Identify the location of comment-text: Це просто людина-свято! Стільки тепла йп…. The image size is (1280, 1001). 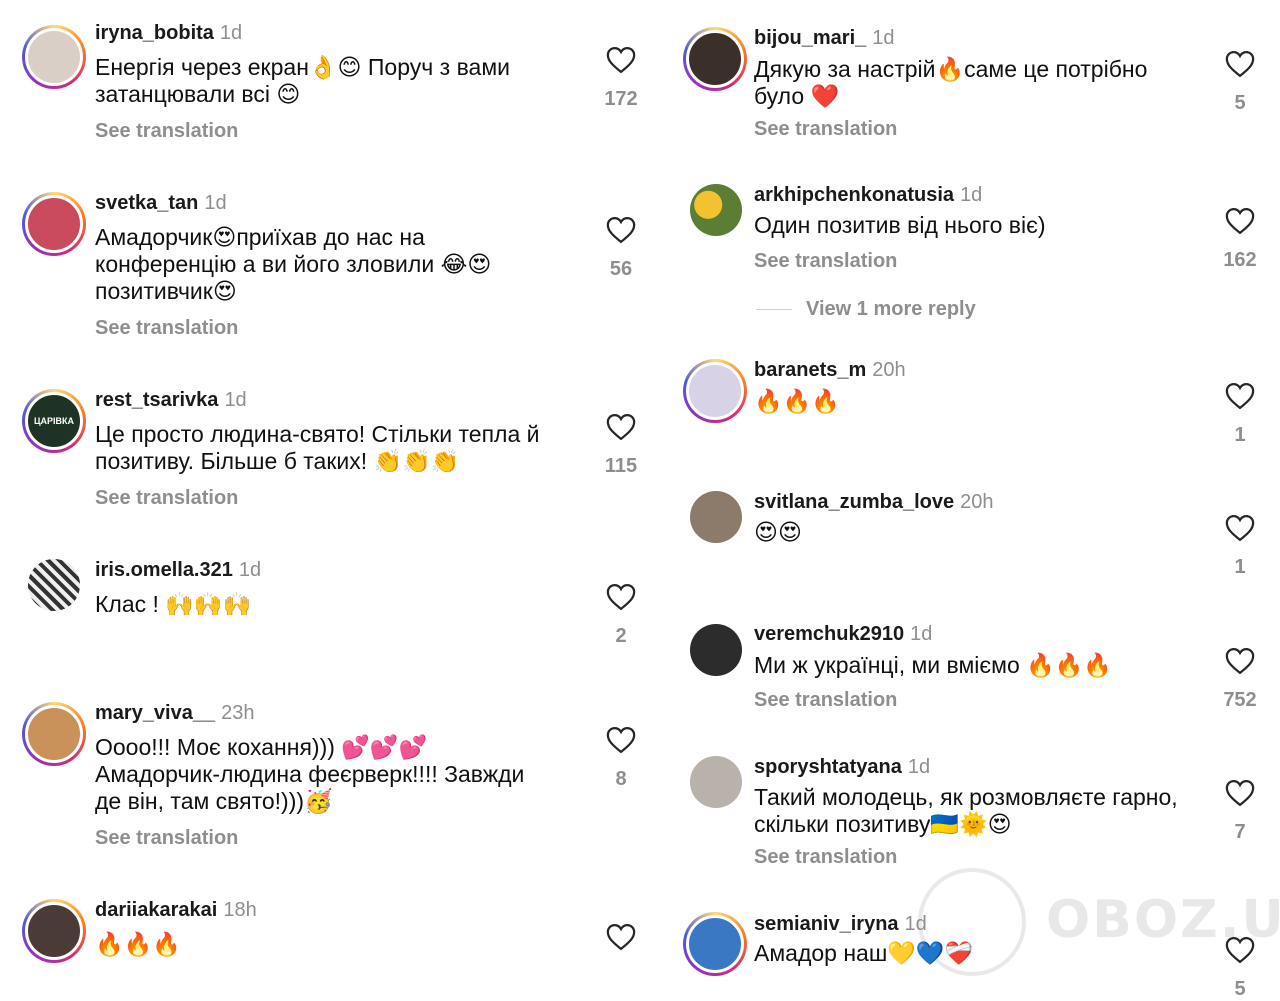
(317, 447).